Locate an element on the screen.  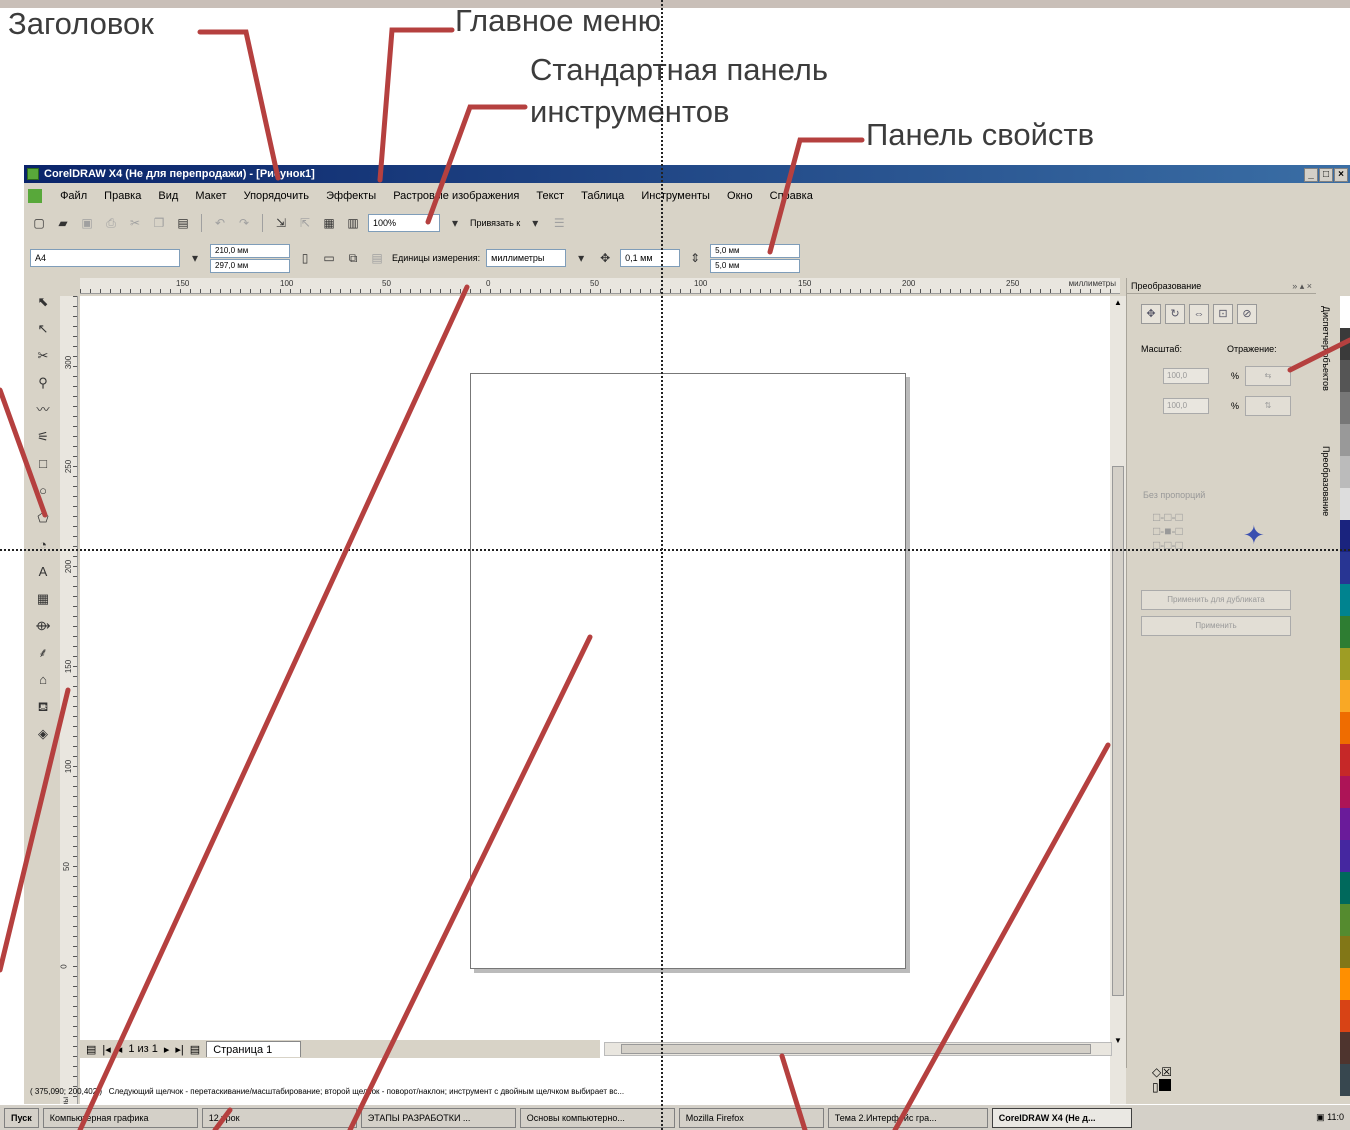
redo-icon: ↷ is located at coordinates (244, 223).